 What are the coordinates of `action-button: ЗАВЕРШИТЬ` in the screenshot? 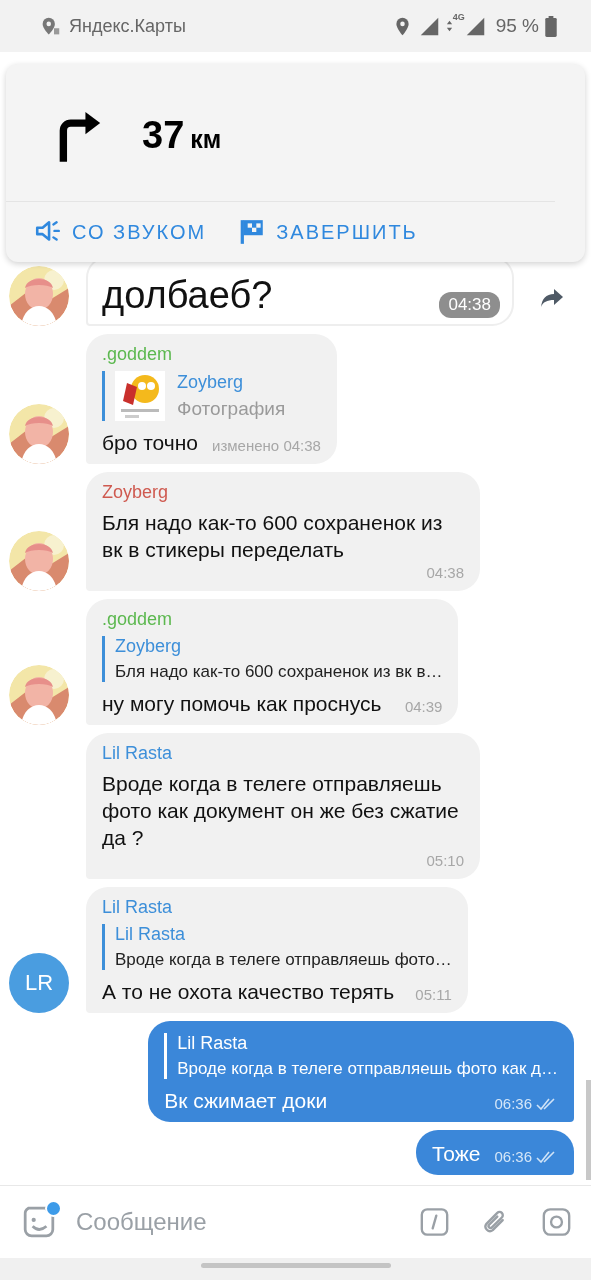 It's located at (328, 232).